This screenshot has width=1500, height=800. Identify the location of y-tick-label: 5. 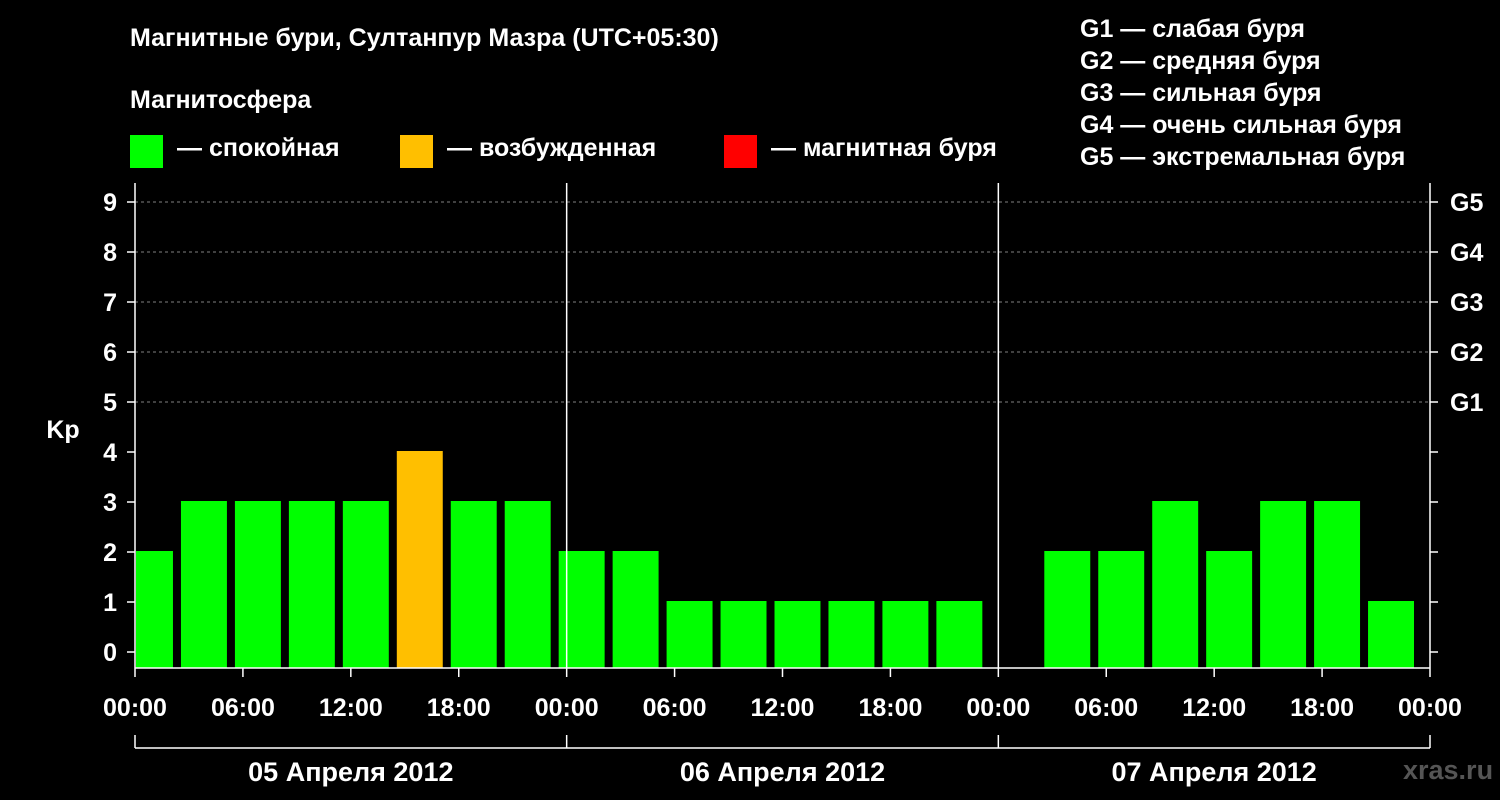
(110, 403).